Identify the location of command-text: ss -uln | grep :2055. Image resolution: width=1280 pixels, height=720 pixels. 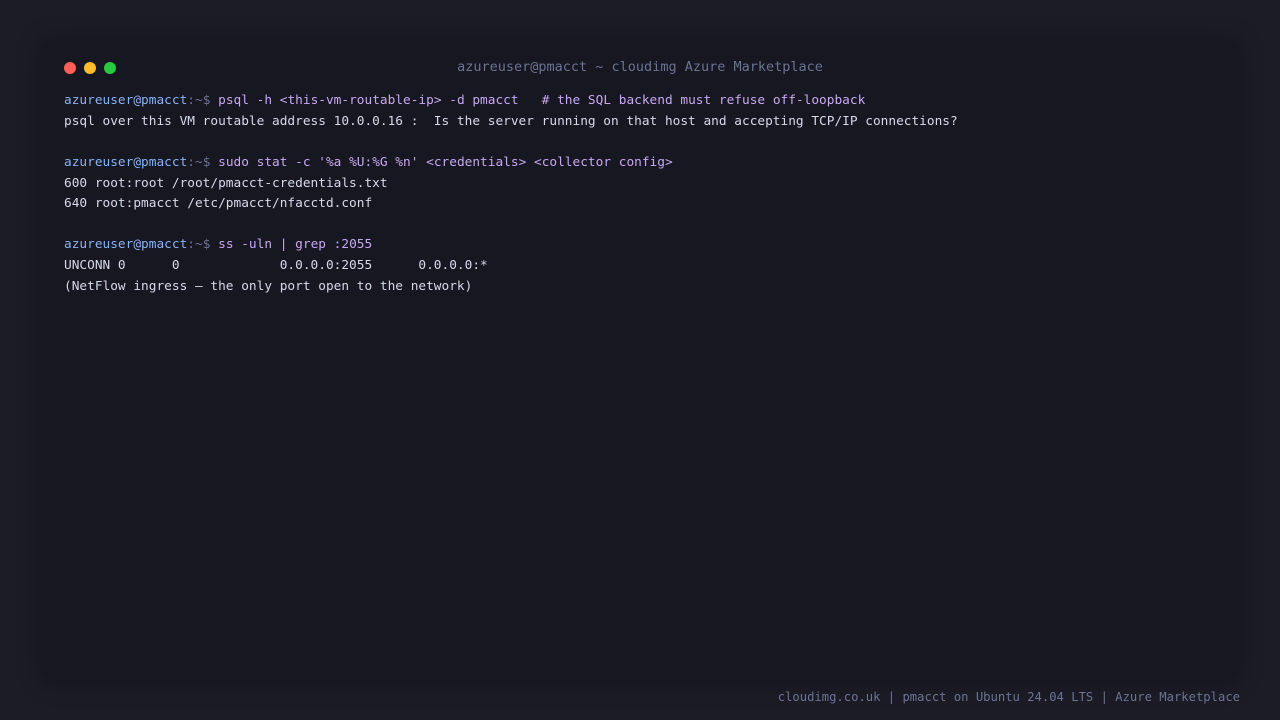
(291, 245).